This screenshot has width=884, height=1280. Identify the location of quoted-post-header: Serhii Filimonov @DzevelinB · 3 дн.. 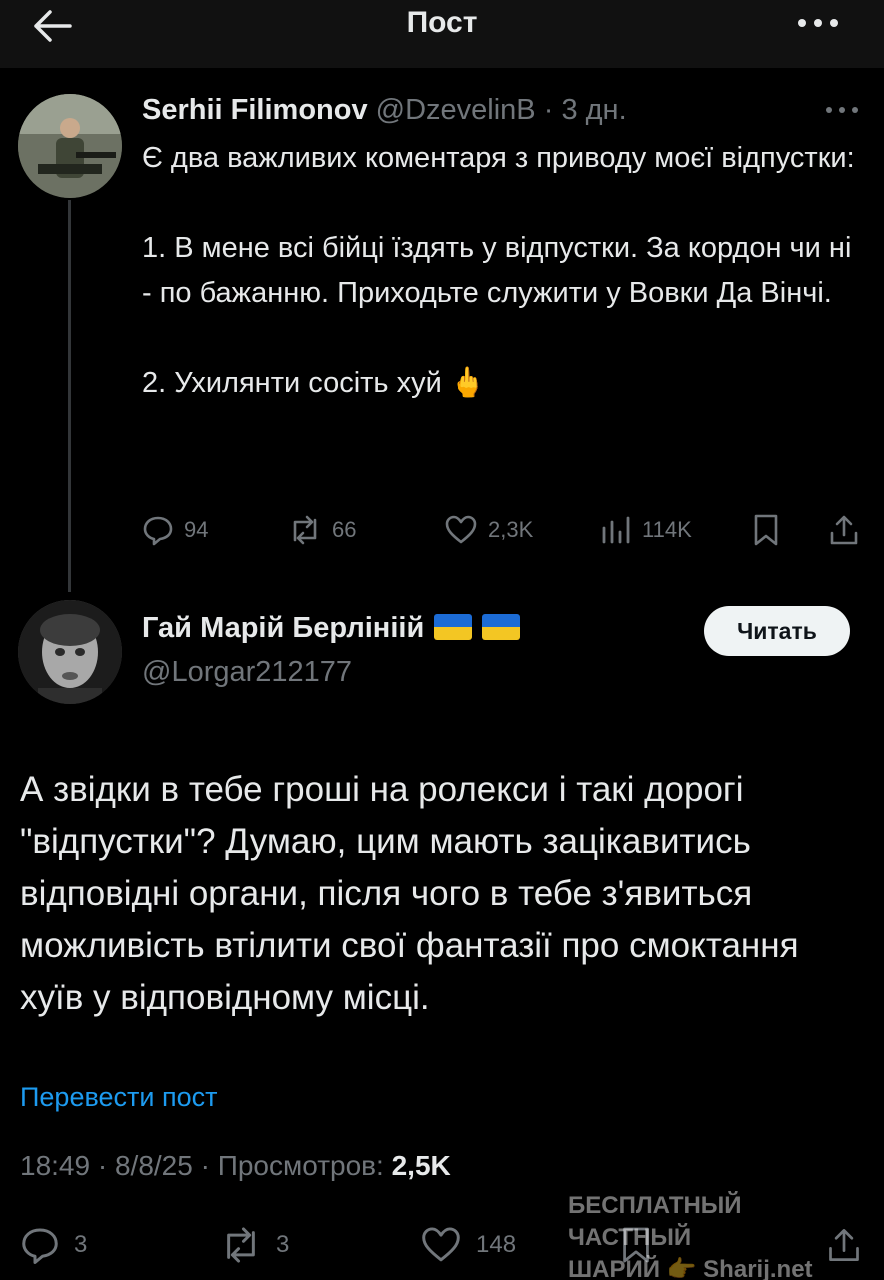
(492, 112).